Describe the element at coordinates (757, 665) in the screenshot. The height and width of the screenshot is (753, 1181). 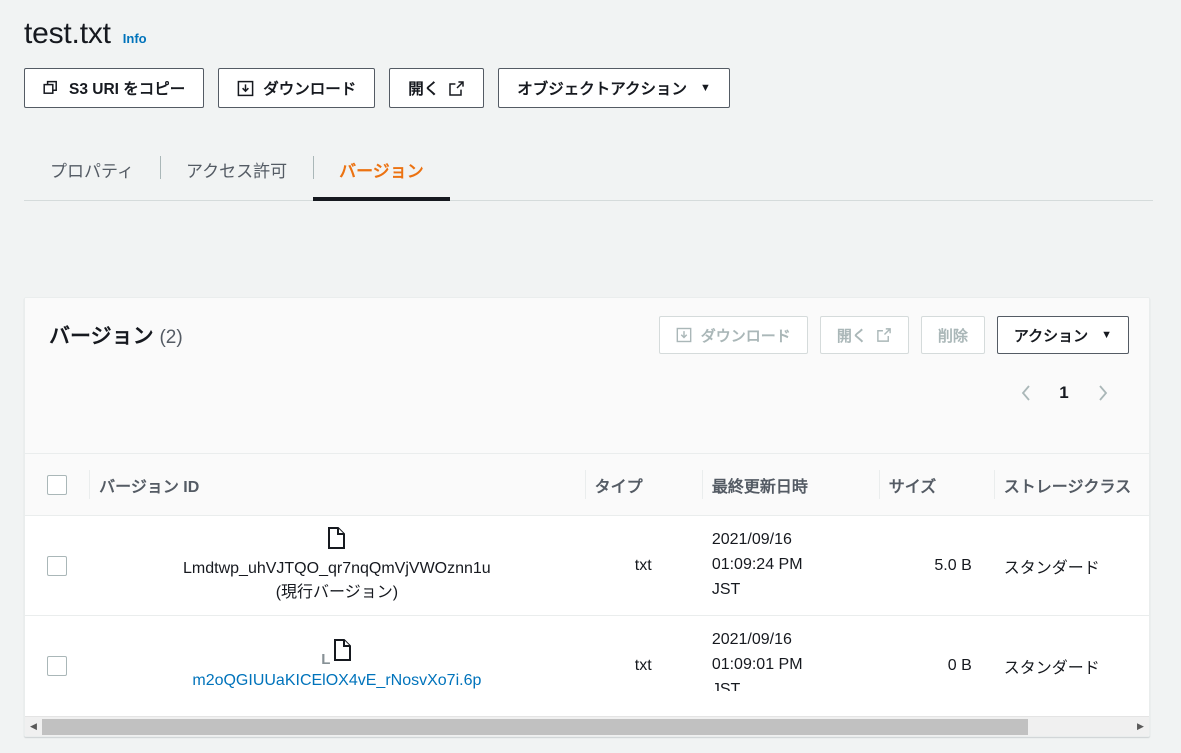
I see `row-last-modified-time: 01:09:01 PM` at that location.